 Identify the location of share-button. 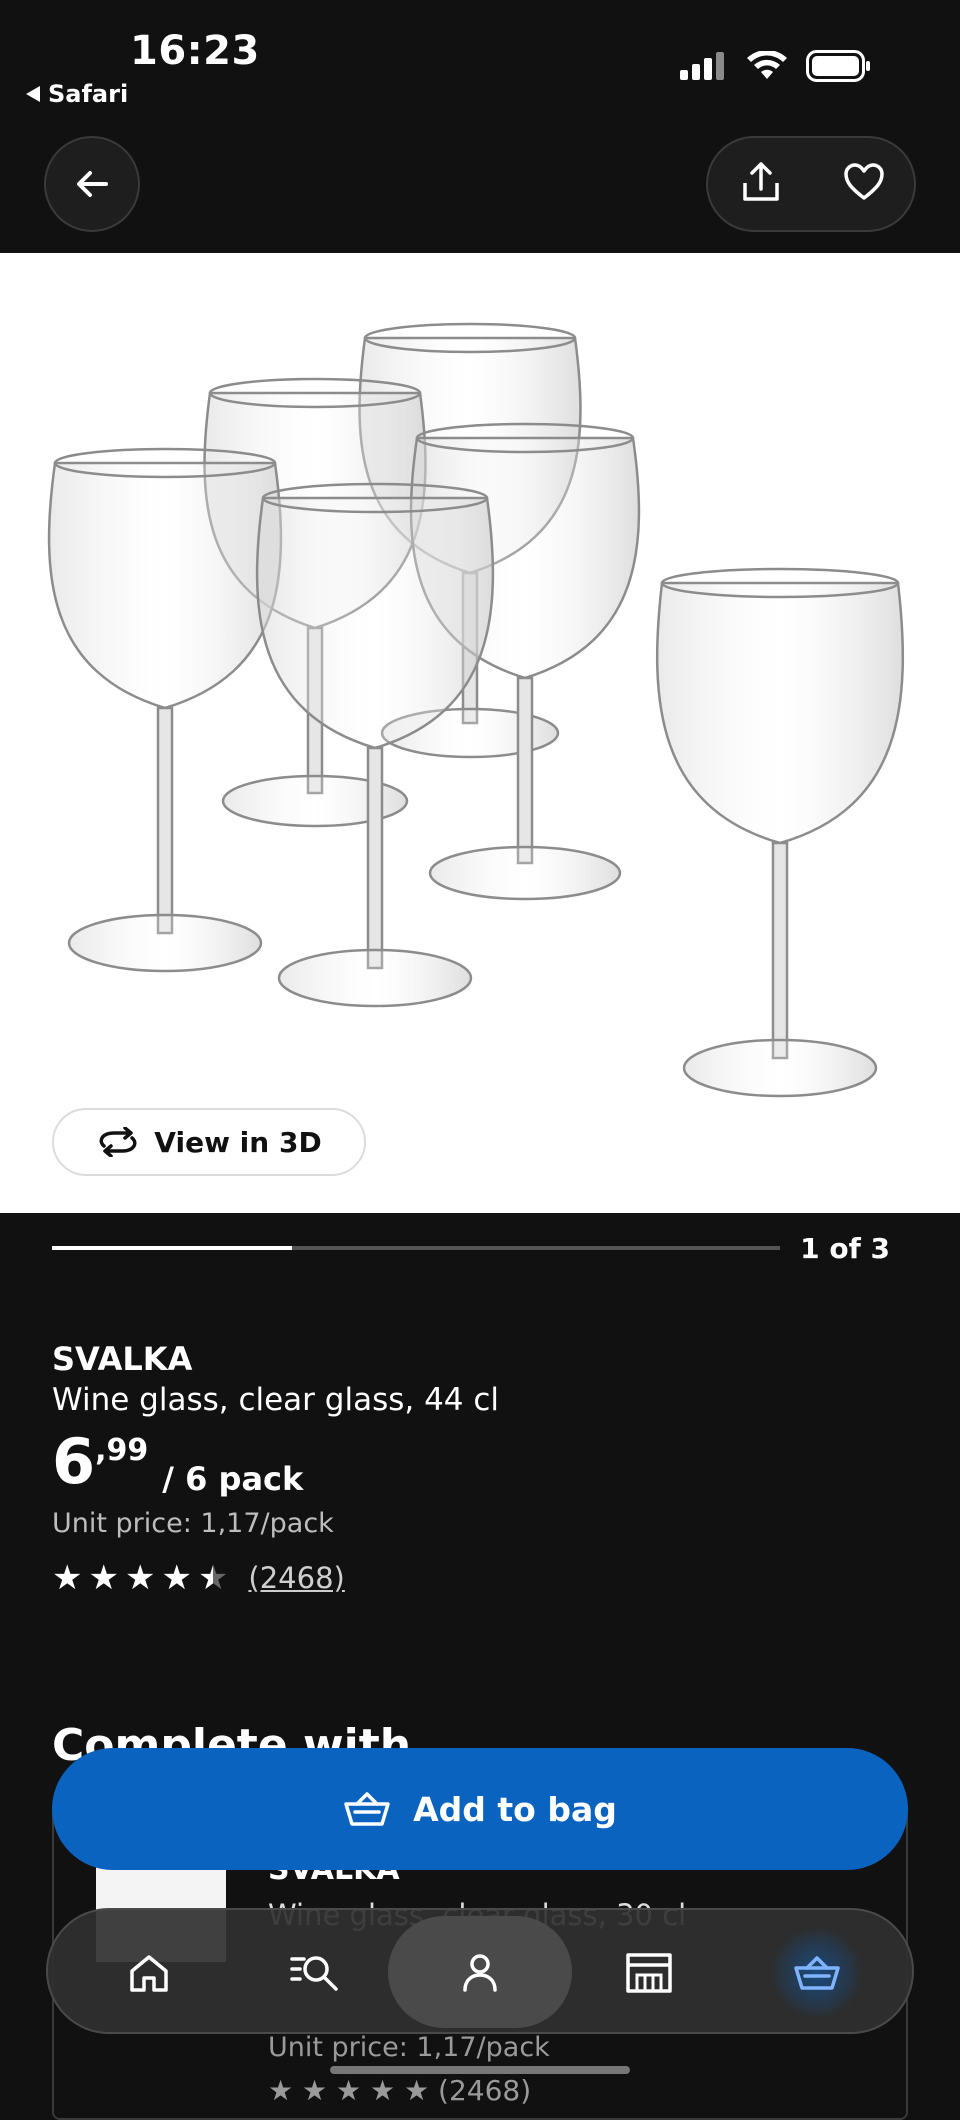
(761, 184).